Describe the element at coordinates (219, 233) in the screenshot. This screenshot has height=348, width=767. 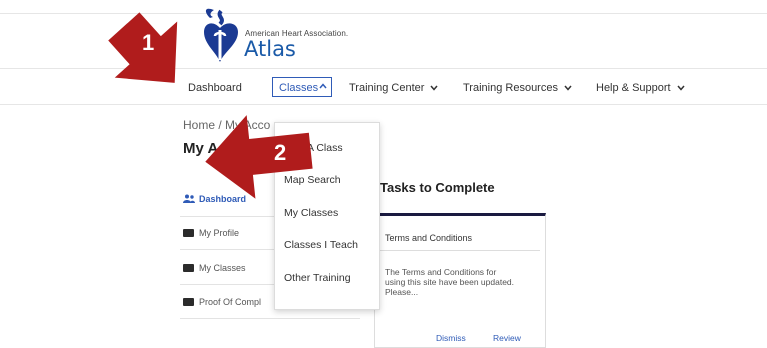
I see `sidebar-item-label: My Profile` at that location.